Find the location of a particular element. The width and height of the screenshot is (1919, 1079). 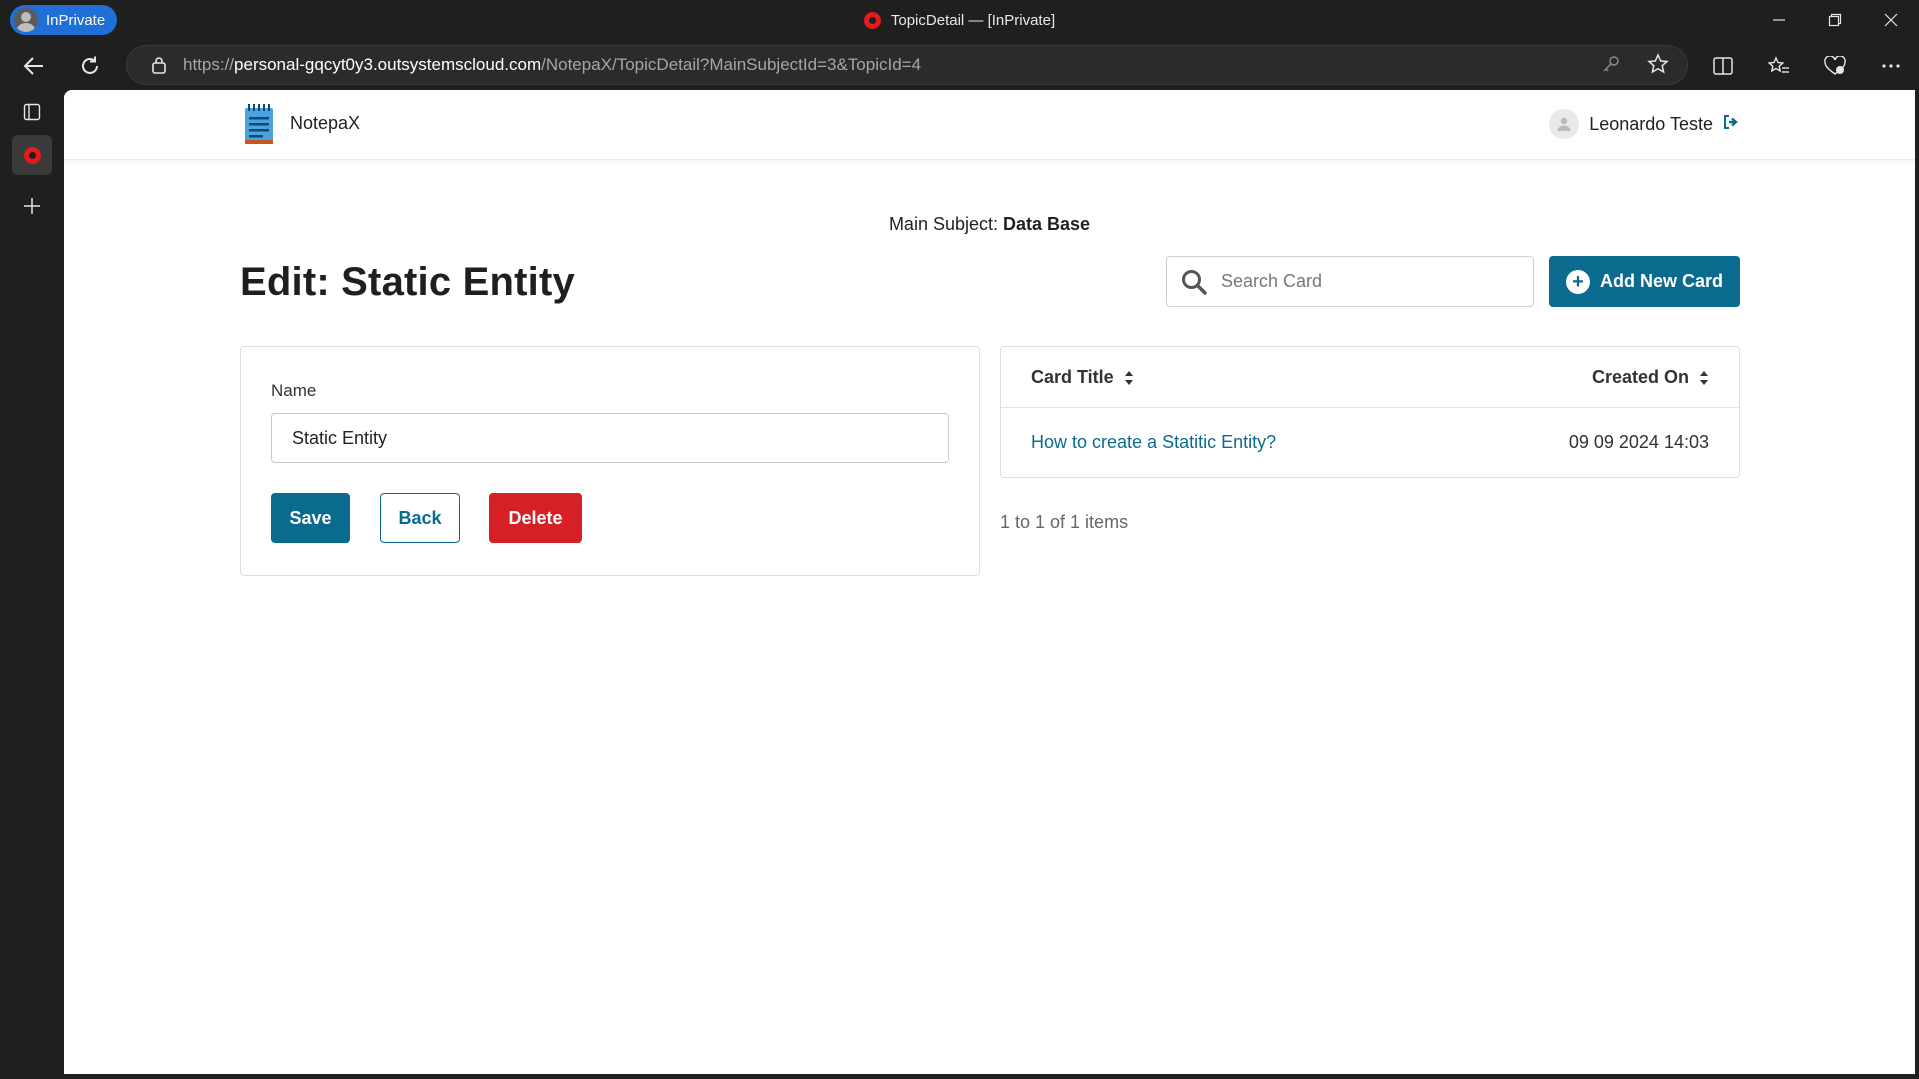

more-options-icon is located at coordinates (1891, 66).